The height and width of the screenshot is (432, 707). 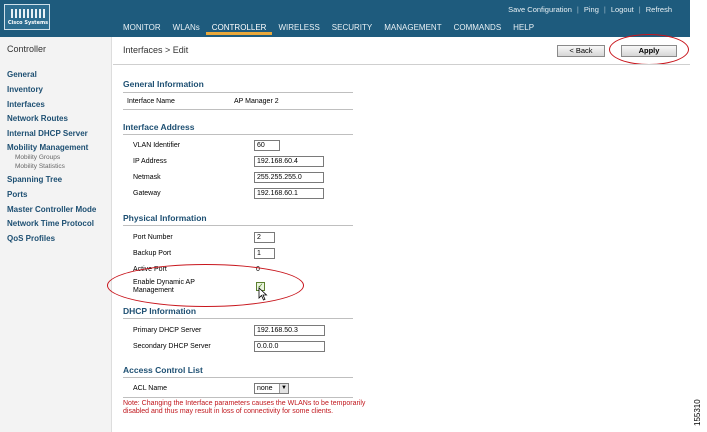 What do you see at coordinates (142, 28) in the screenshot?
I see `nav-monitor: MONITOR` at bounding box center [142, 28].